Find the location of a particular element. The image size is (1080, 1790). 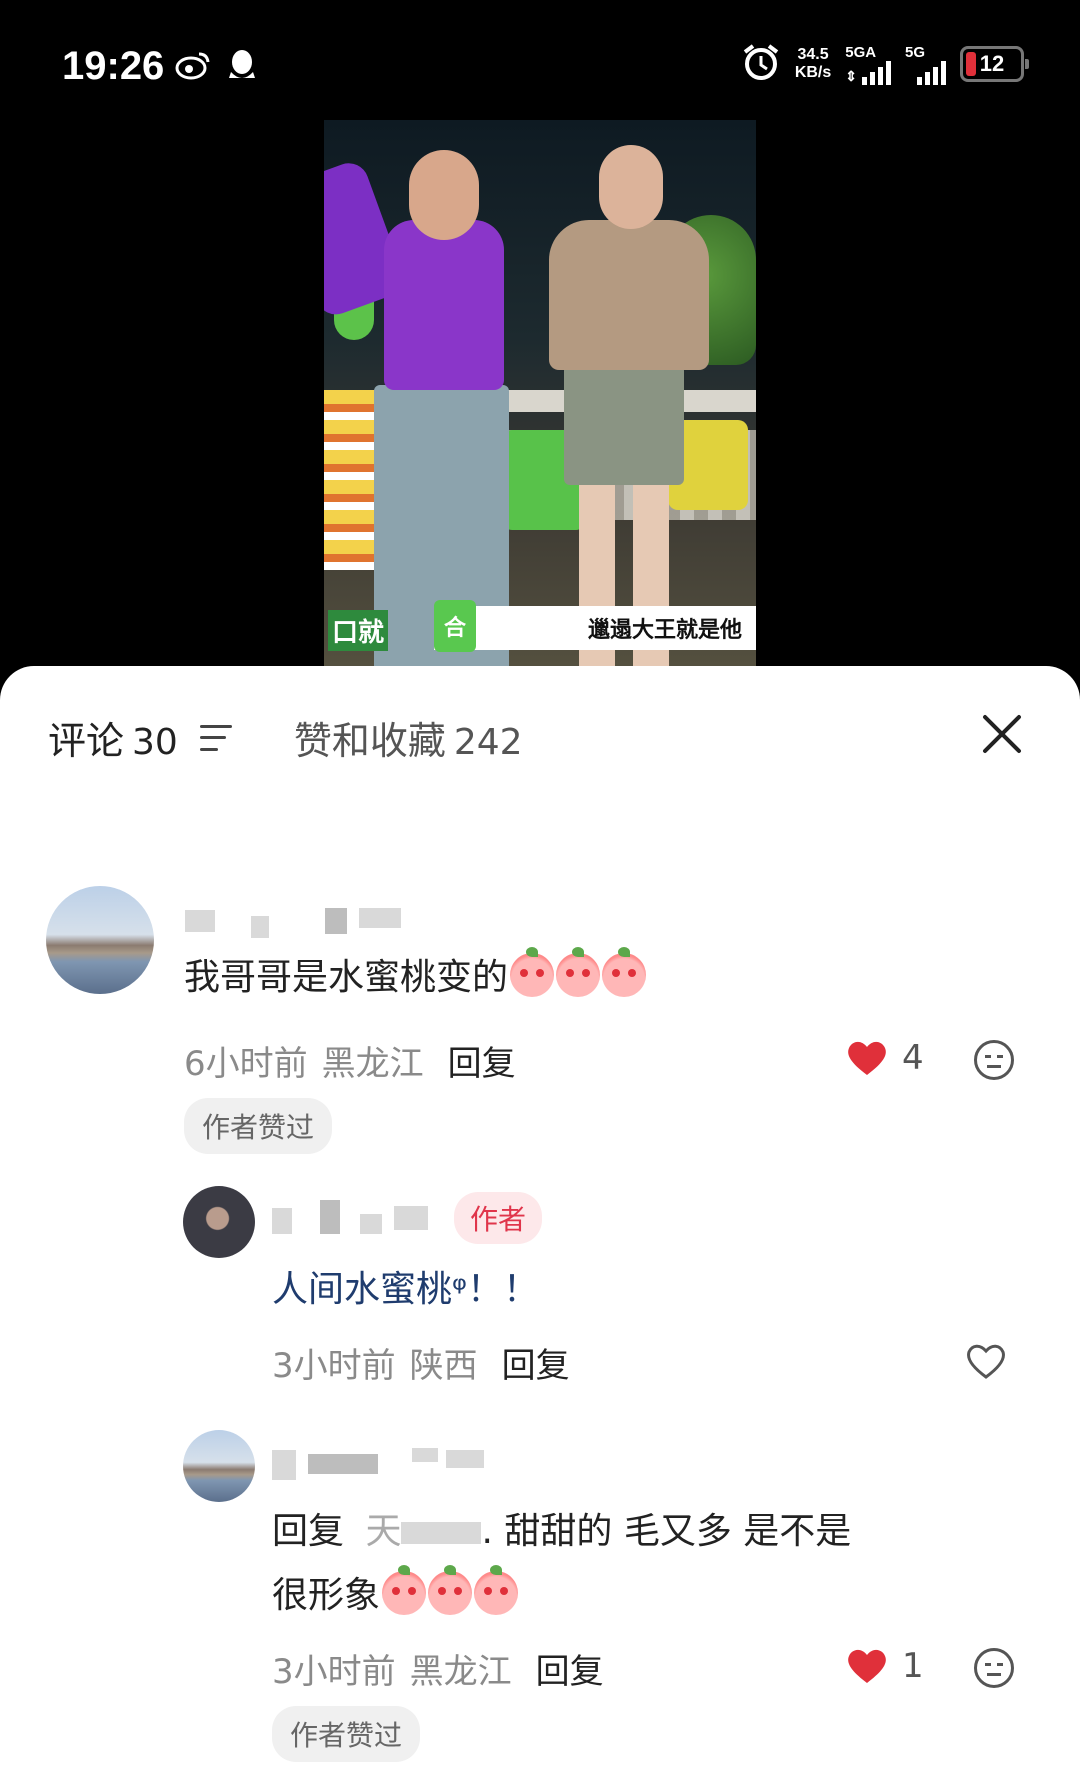

net-speed-unit: KB/s is located at coordinates (813, 72).